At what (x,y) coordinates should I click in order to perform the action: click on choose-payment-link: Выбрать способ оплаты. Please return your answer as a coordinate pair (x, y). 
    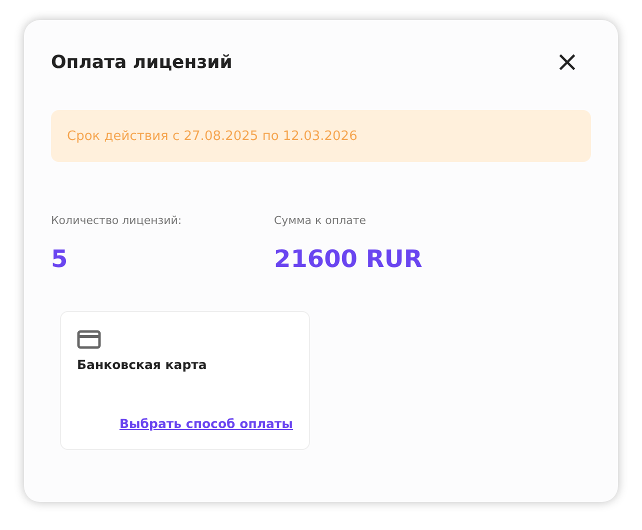
    Looking at the image, I should click on (206, 423).